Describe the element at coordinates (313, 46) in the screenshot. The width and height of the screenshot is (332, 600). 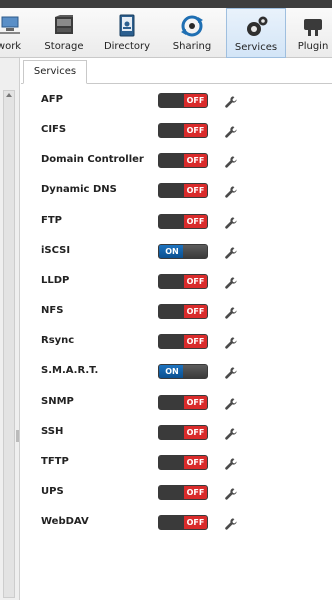
I see `toolbar-plugins-label: Plugin` at that location.